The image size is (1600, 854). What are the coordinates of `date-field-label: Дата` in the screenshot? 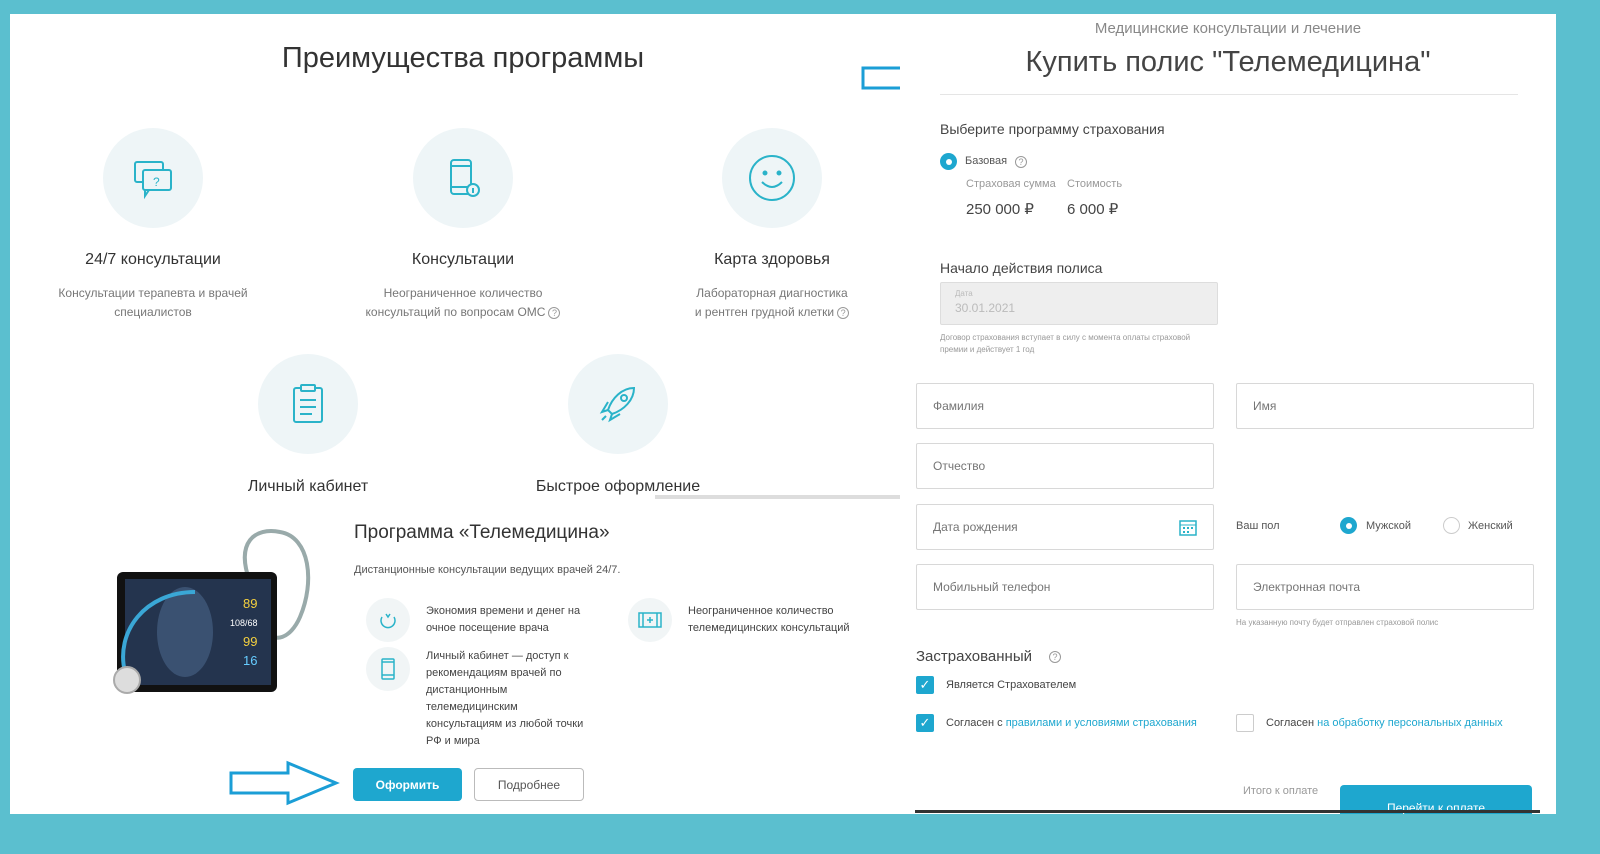 It's located at (964, 293).